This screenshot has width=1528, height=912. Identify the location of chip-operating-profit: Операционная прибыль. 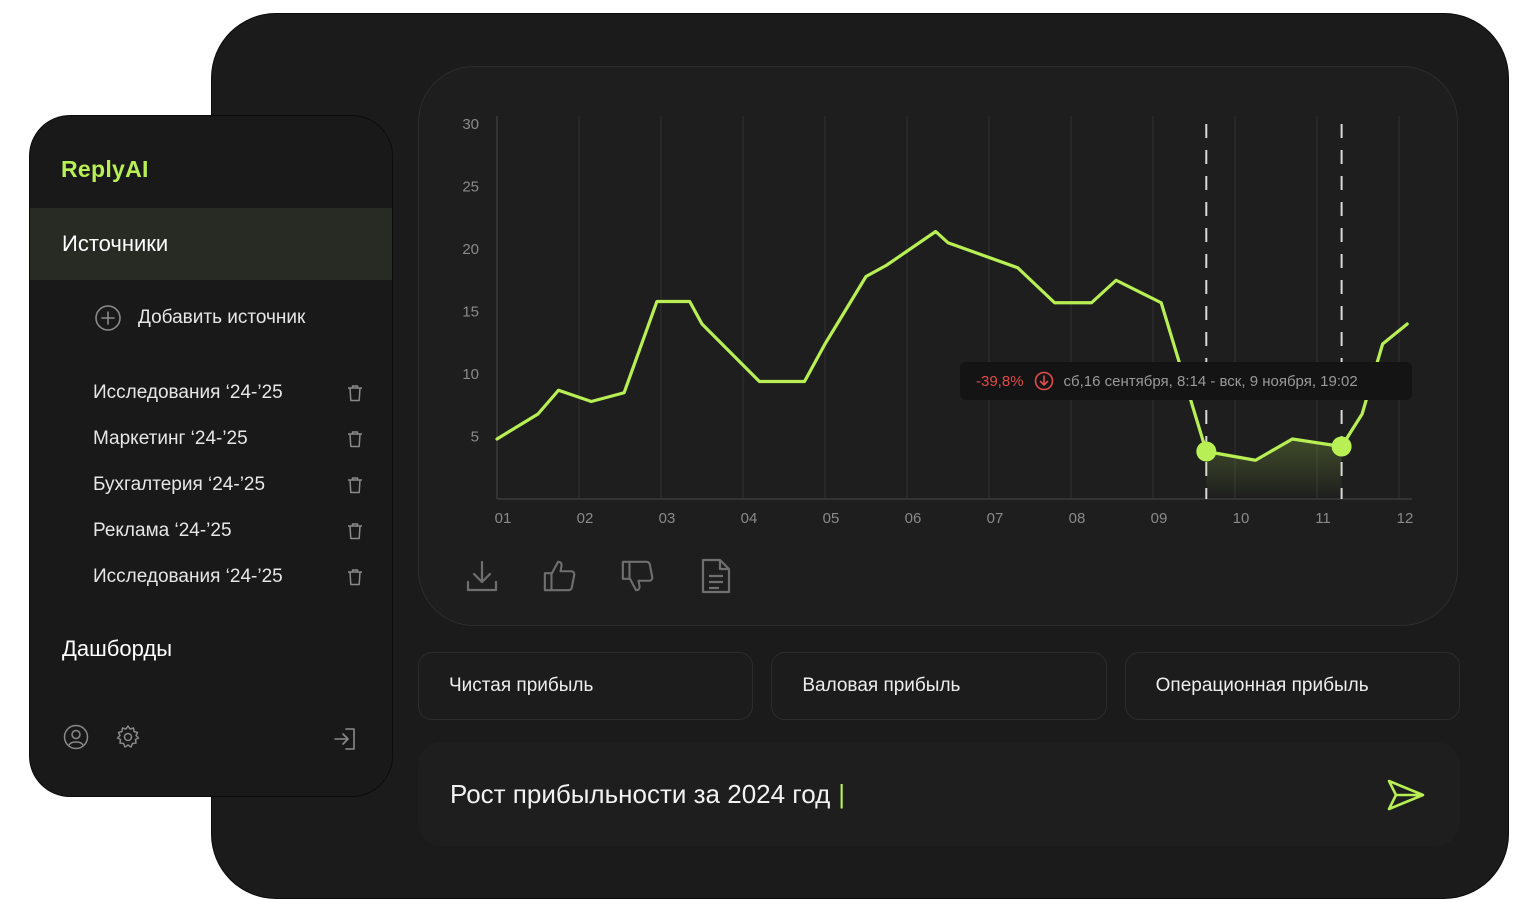
(1292, 686).